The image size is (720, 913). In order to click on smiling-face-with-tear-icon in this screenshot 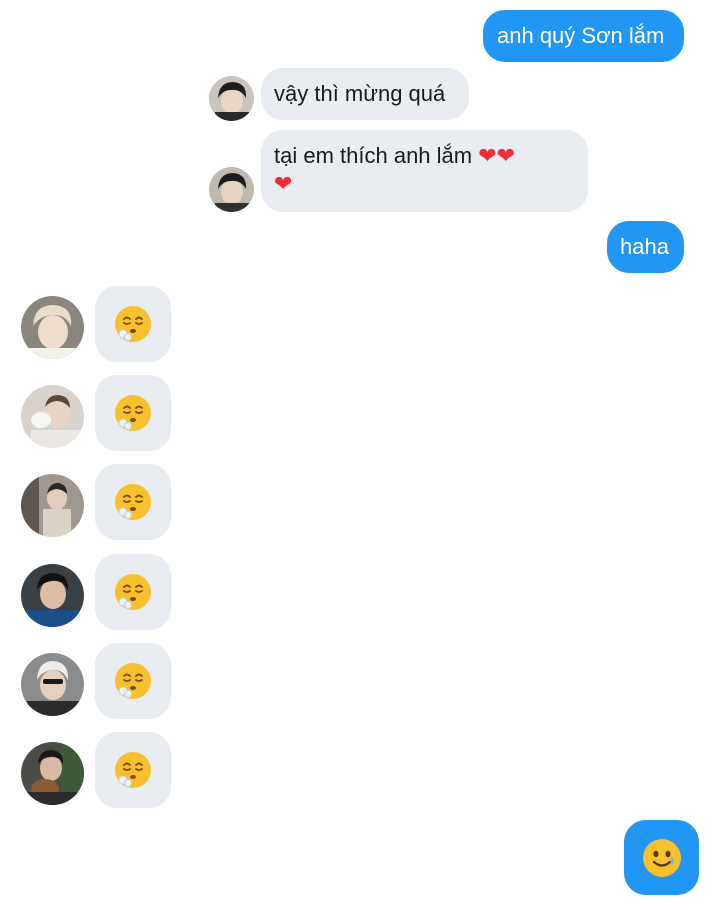, I will do `click(661, 857)`.